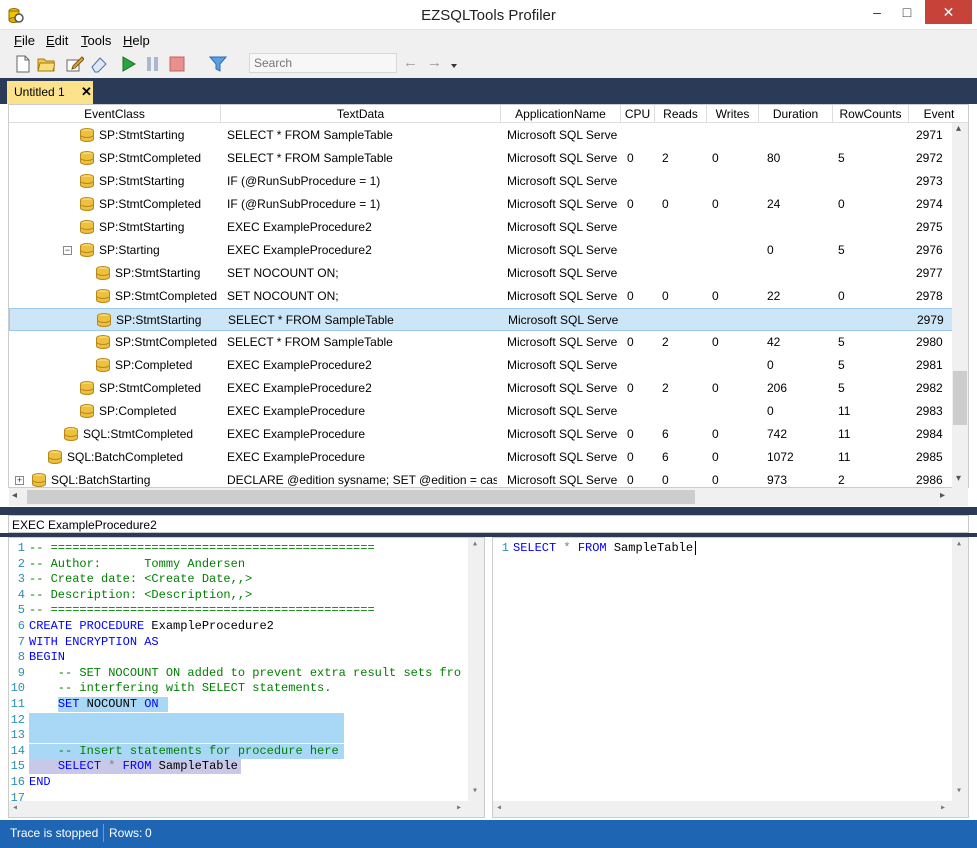  I want to click on right-editor-vertical-scrollbar: ▴ ▾, so click(960, 669).